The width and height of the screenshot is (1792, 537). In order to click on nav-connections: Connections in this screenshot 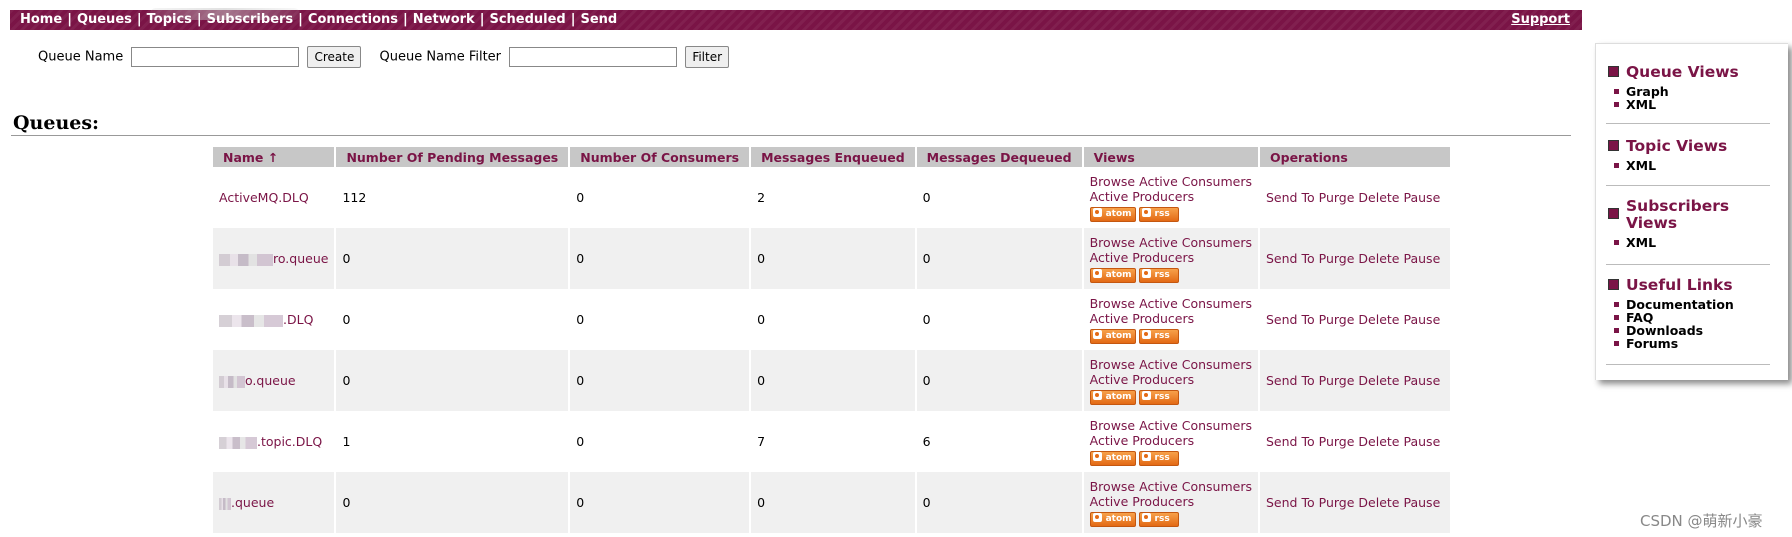, I will do `click(353, 19)`.